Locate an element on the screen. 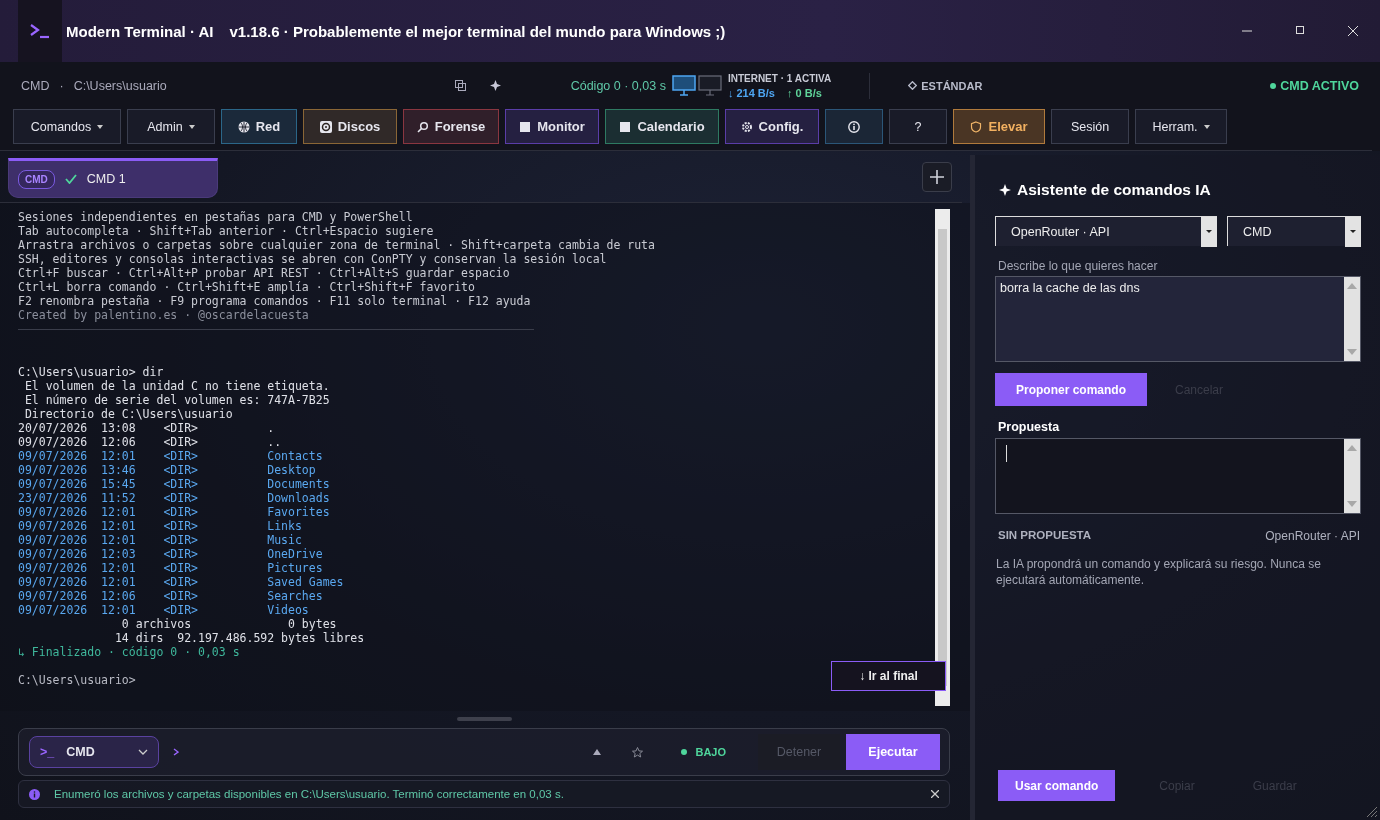 The image size is (1380, 820). proposal-status: SIN PROPUESTA is located at coordinates (1045, 536).